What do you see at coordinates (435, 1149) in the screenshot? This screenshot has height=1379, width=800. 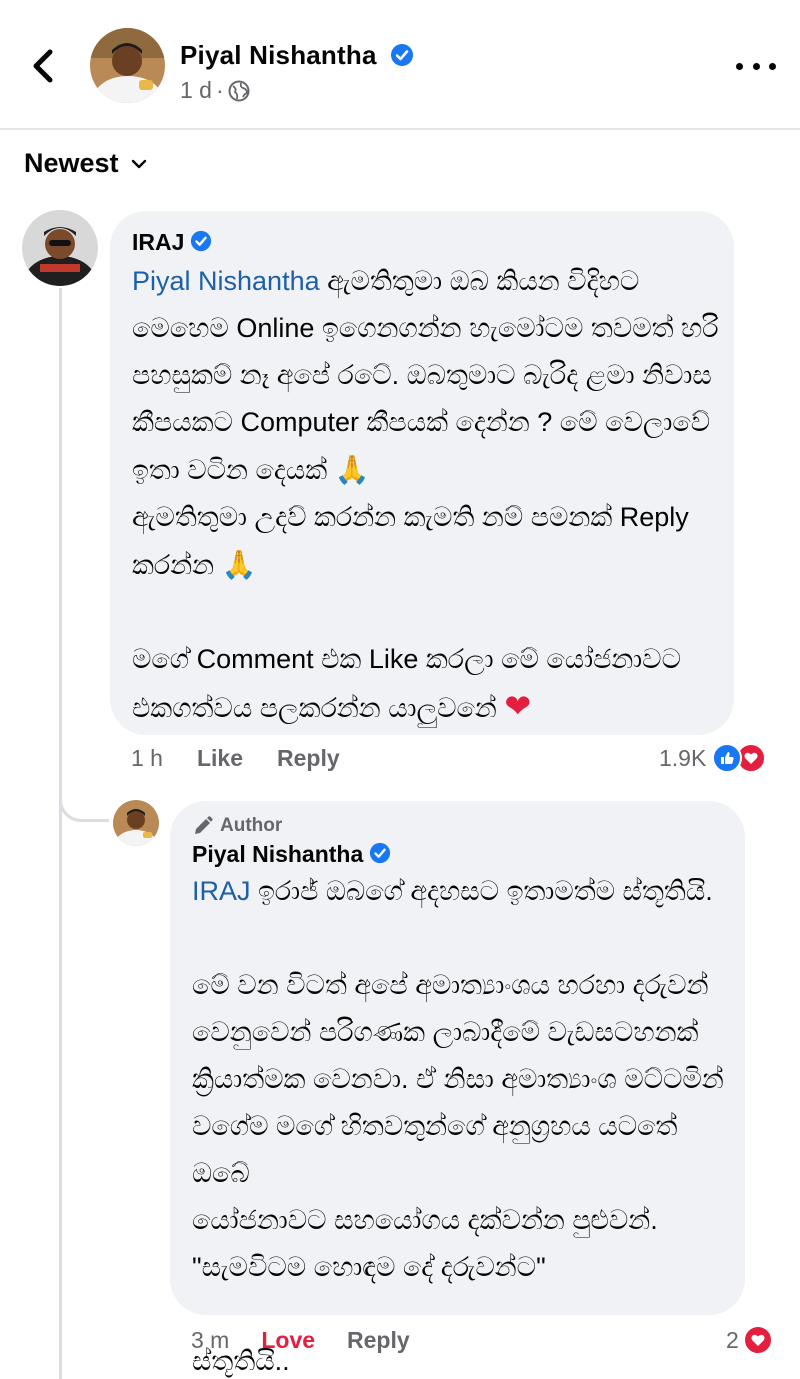 I see `reply-line: වගේම මගේ හිතවතුන්ගේ අනුග්‍රහය යටතේ ඔබේ` at bounding box center [435, 1149].